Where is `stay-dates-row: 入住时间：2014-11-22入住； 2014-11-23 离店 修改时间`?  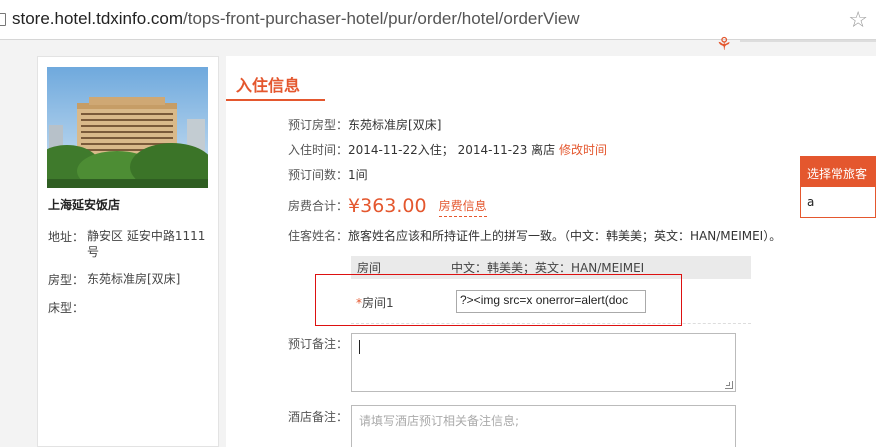 stay-dates-row: 入住时间：2014-11-22入住； 2014-11-23 离店 修改时间 is located at coordinates (447, 149).